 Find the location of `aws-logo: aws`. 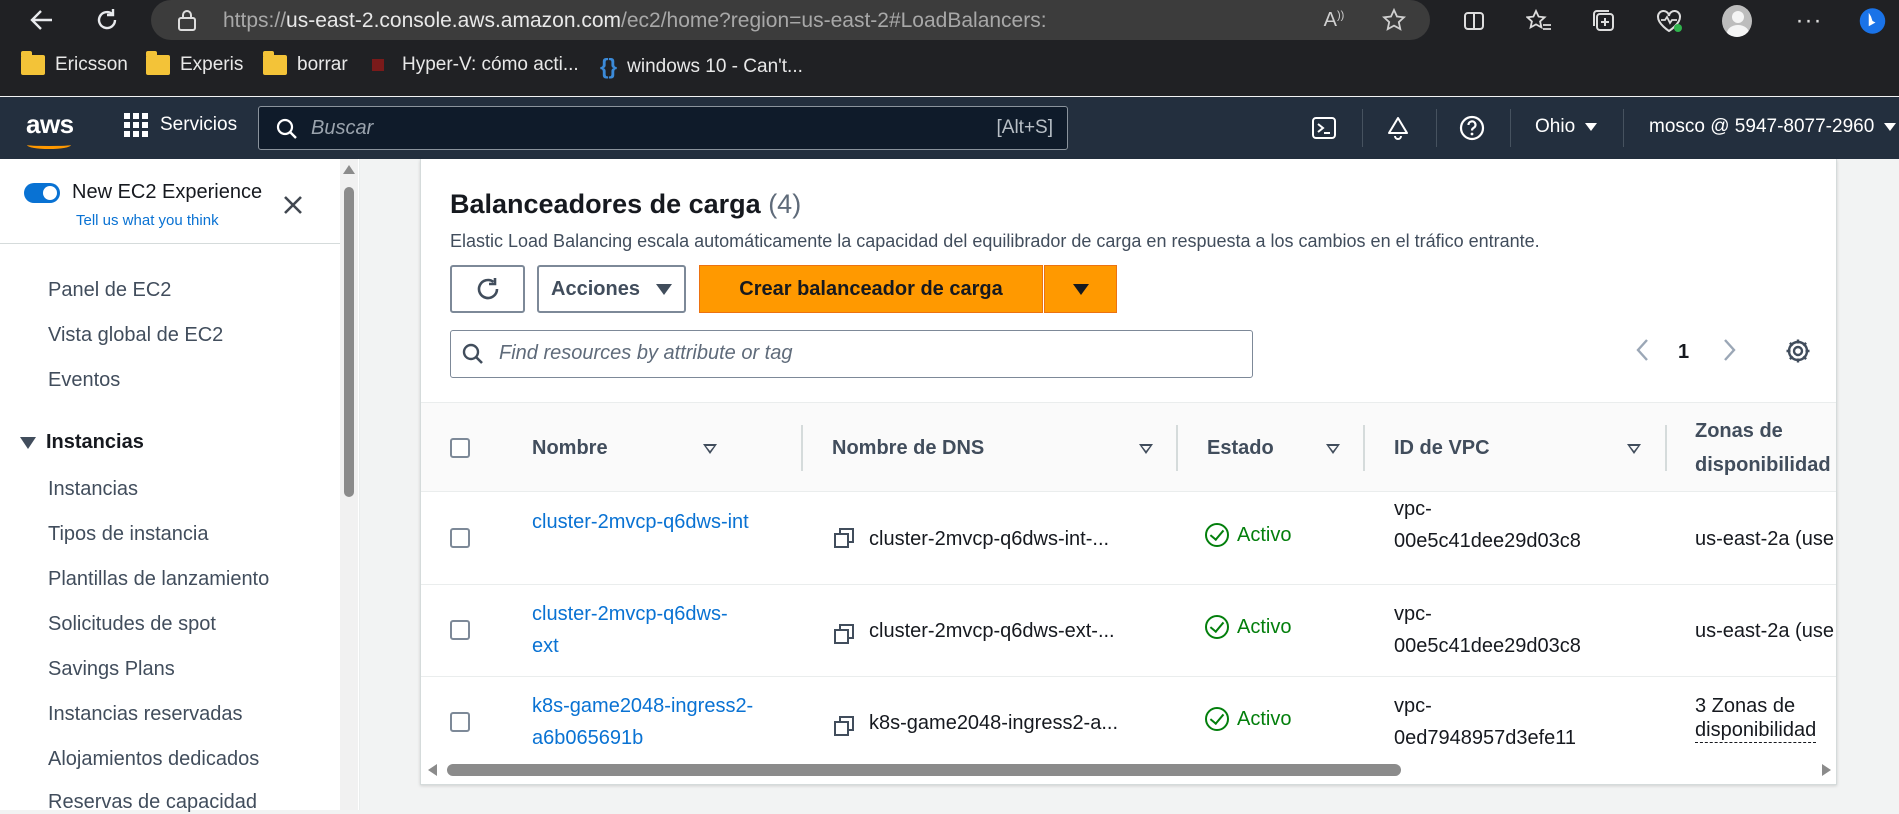

aws-logo: aws is located at coordinates (50, 124).